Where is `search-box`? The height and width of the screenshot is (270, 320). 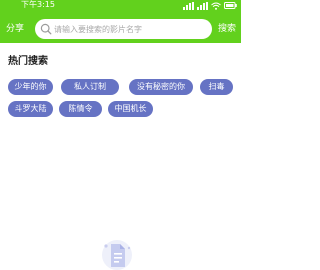 search-box is located at coordinates (123, 29).